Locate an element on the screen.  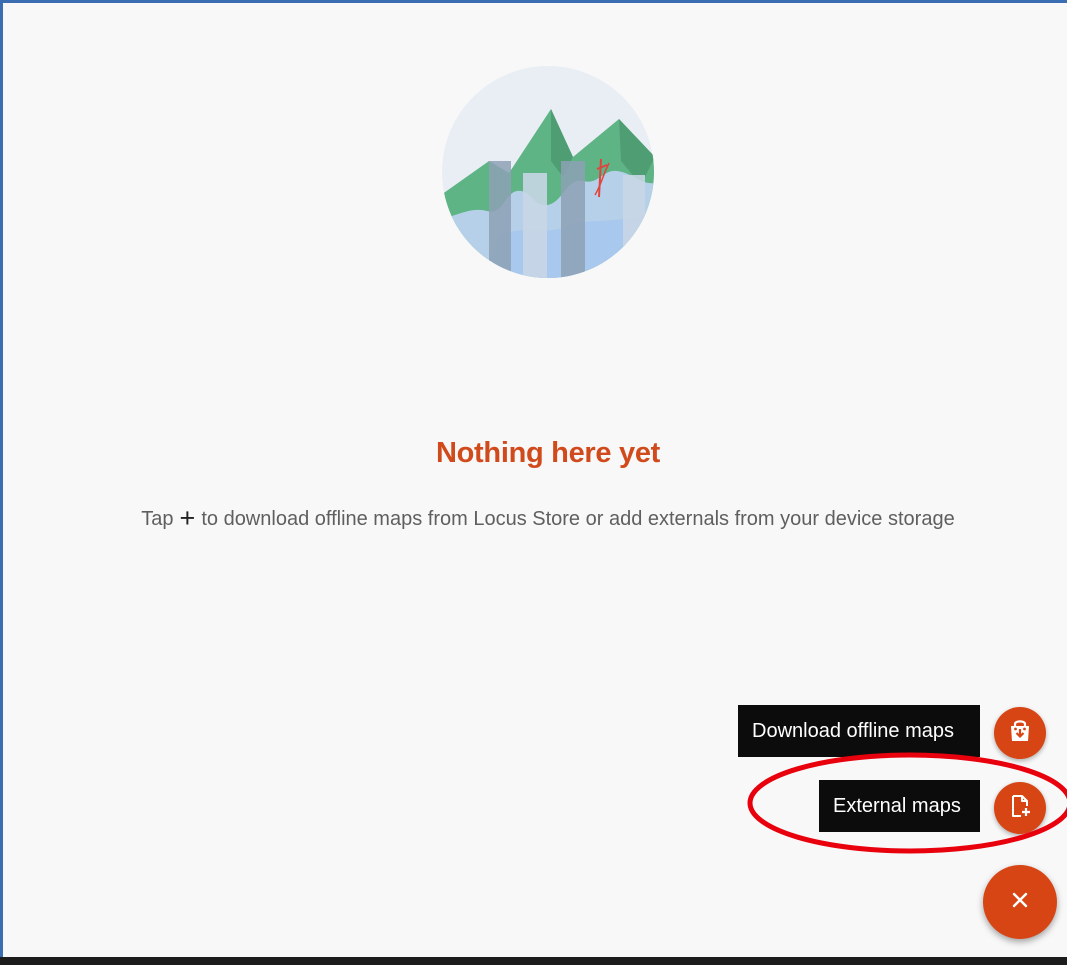
file-add-icon is located at coordinates (1020, 808).